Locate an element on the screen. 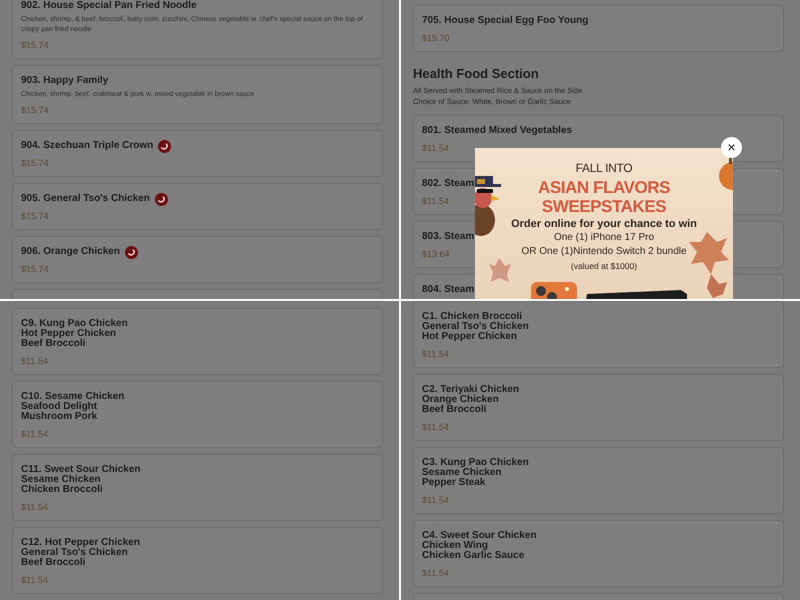  dish-name: Pepper Steak is located at coordinates (454, 483).